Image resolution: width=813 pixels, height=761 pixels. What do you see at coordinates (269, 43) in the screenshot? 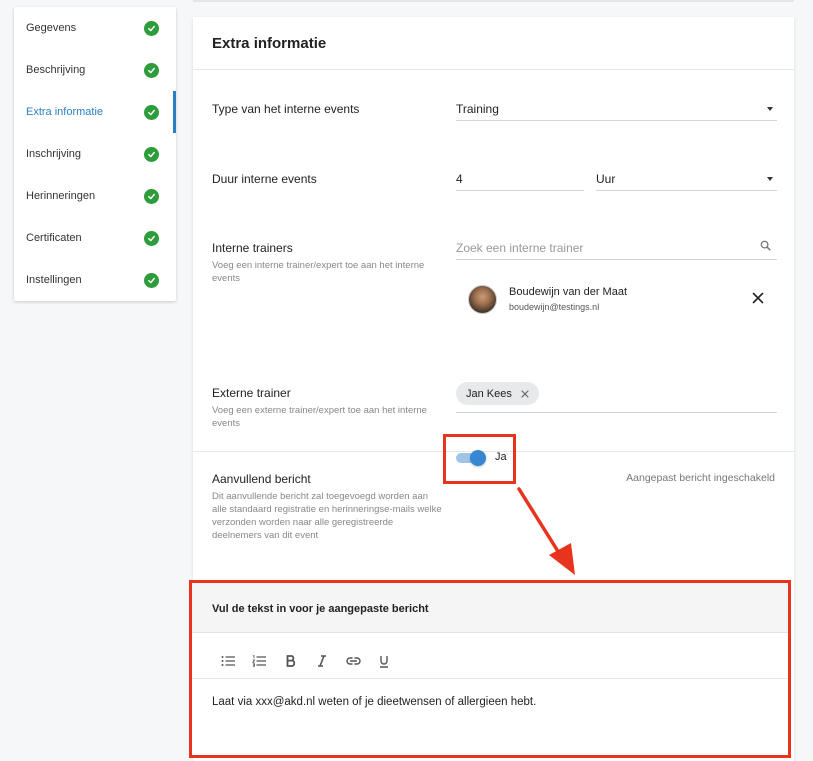
I see `page-title: Extra informatie` at bounding box center [269, 43].